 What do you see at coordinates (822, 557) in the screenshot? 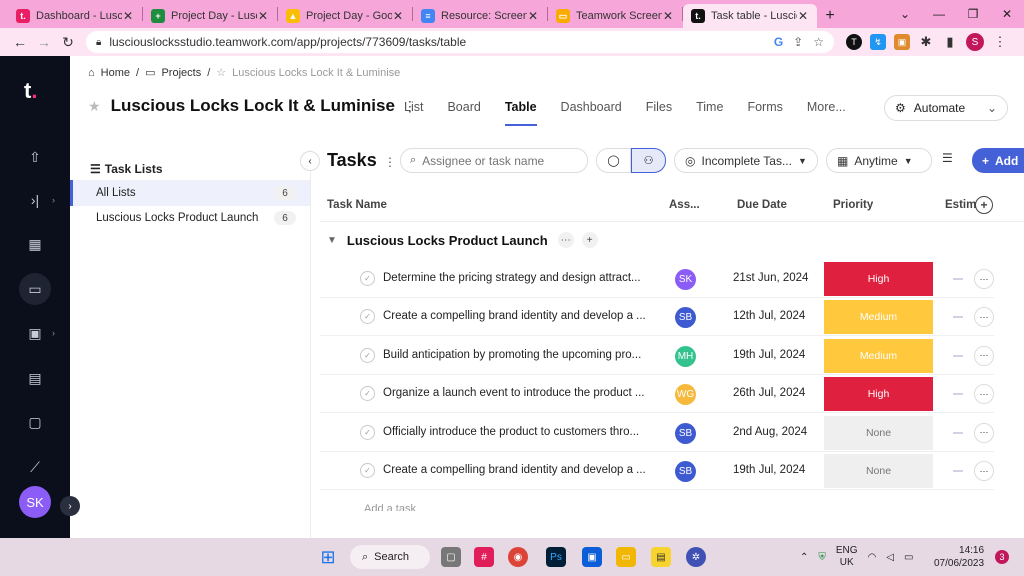
I see `shield-icon: ⛨` at bounding box center [822, 557].